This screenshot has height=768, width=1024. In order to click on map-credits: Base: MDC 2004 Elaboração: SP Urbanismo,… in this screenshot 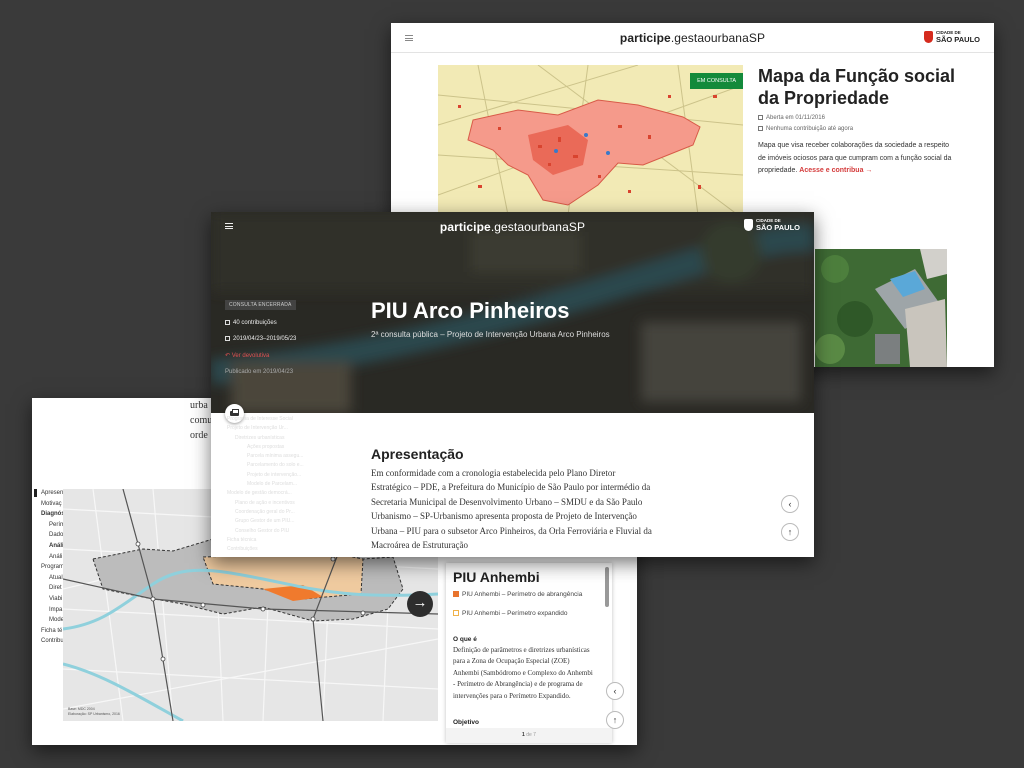, I will do `click(94, 711)`.